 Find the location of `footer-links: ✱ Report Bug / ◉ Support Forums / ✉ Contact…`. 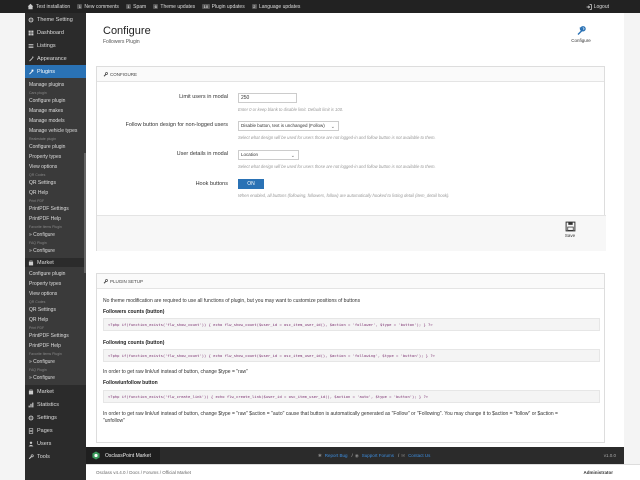

footer-links: ✱ Report Bug / ◉ Support Forums / ✉ Contact… is located at coordinates (375, 455).